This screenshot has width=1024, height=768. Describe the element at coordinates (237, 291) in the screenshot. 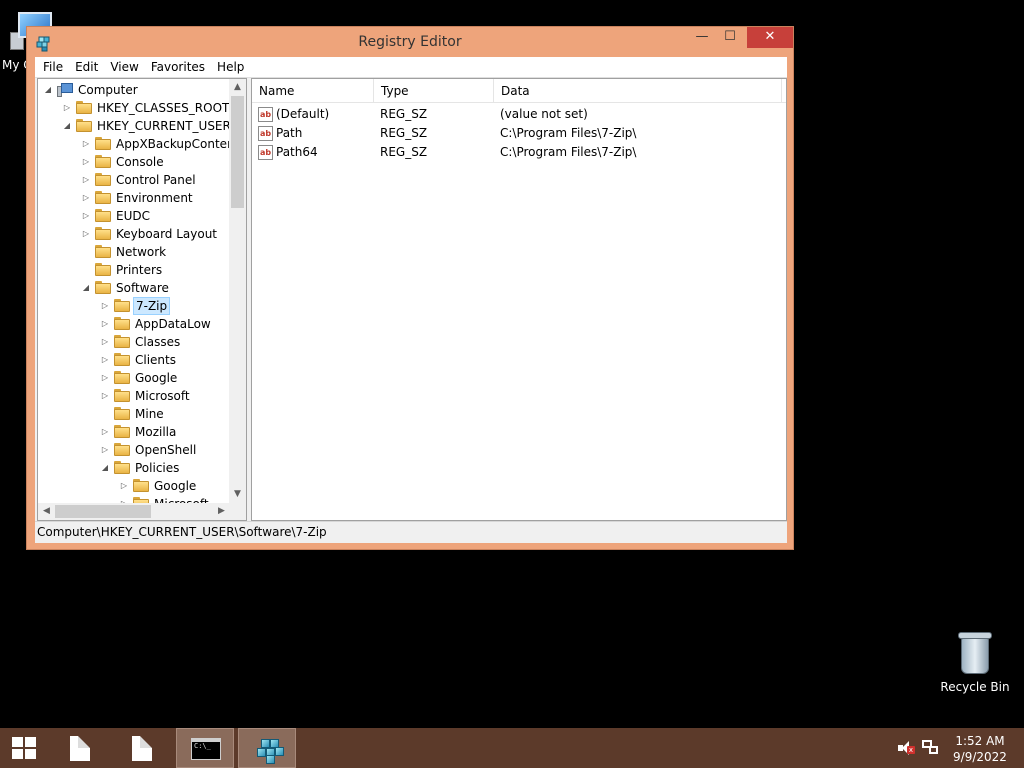

I see `tree-vertical-scrollbar: ▲ ▼` at that location.